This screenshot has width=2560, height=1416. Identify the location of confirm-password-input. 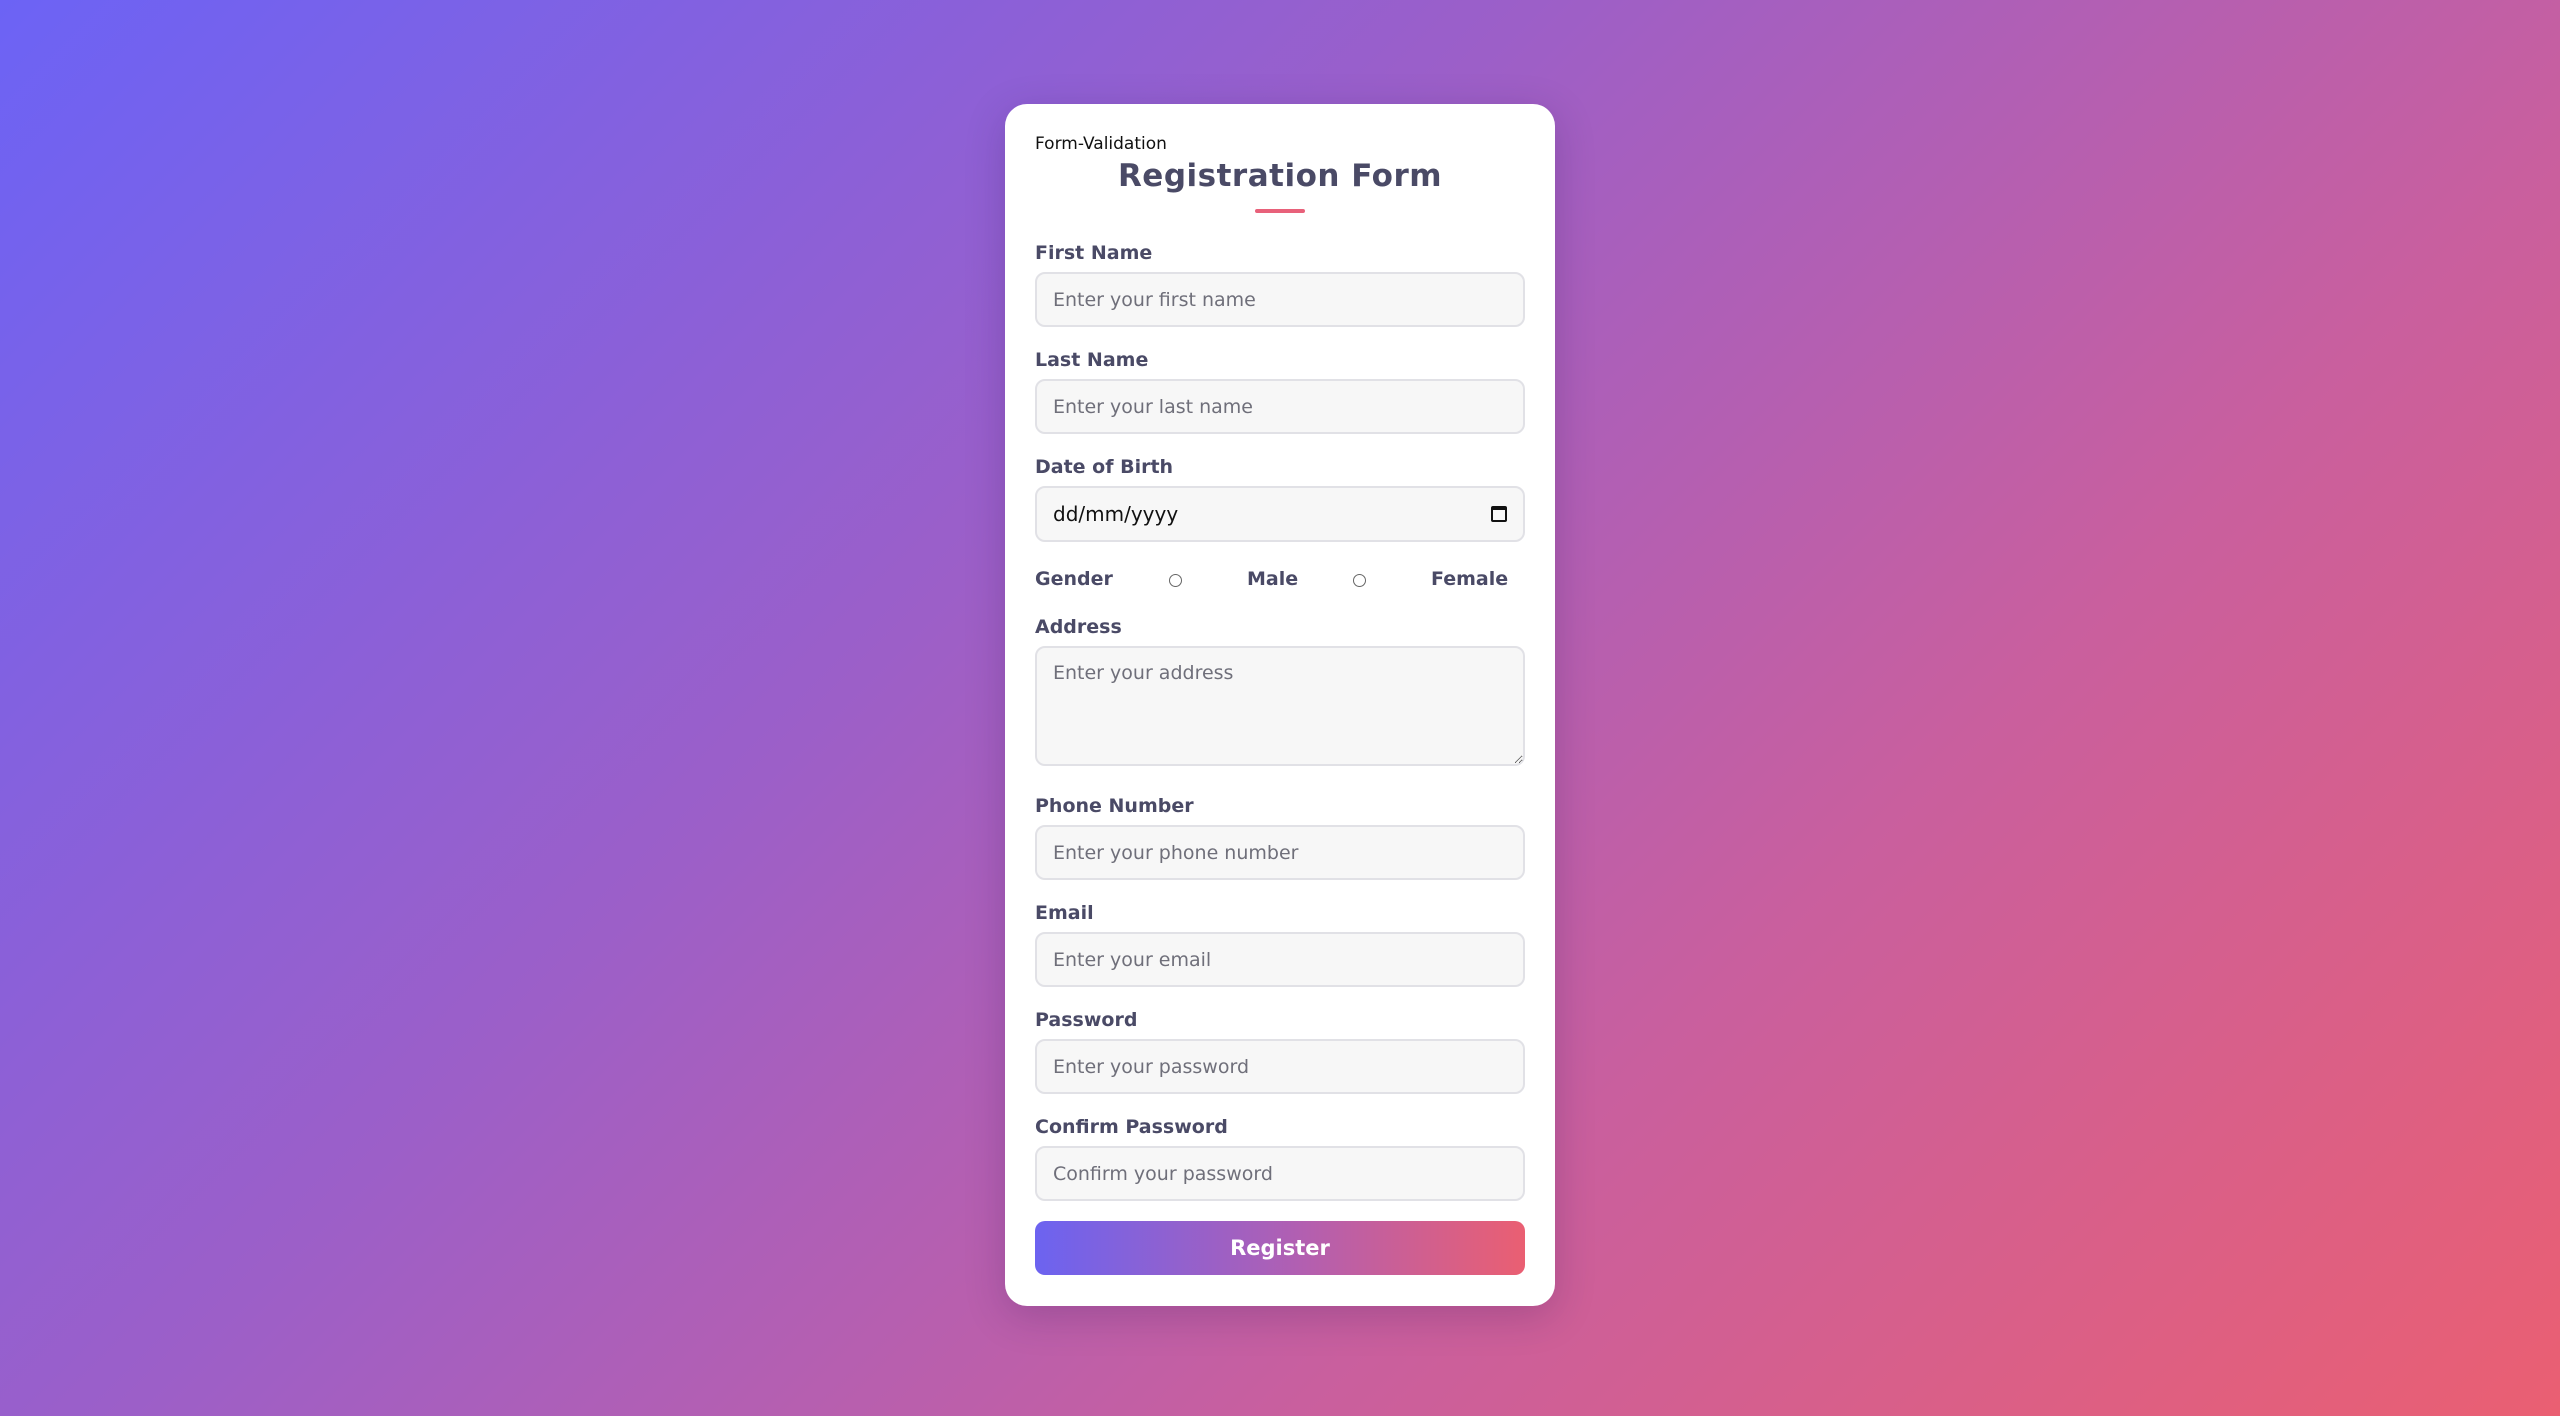
(1280, 1173).